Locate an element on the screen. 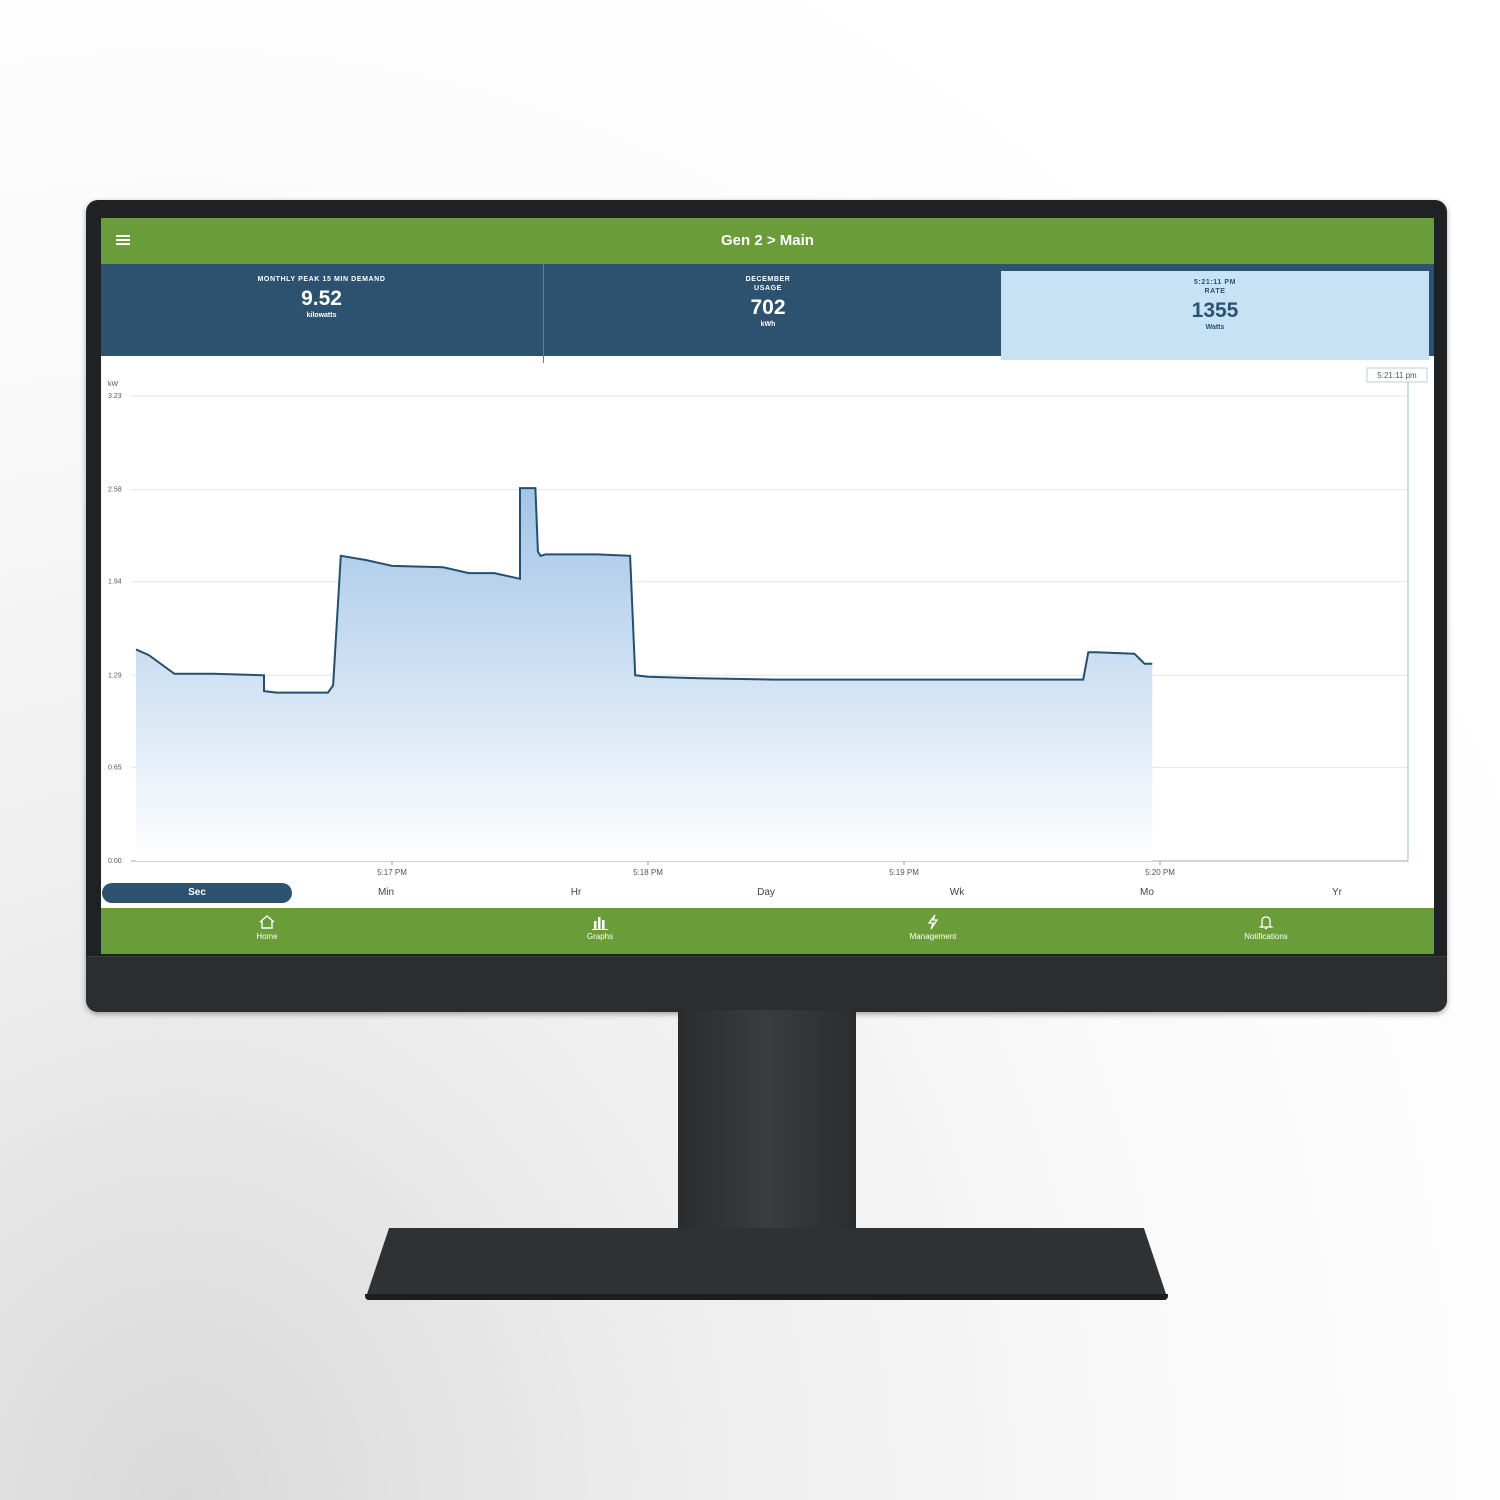  range-hr-button: Hr is located at coordinates (576, 893).